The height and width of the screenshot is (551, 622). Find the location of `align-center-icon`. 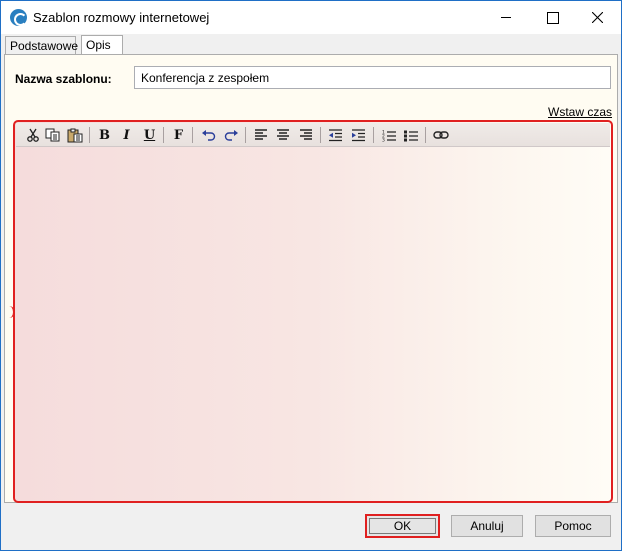

align-center-icon is located at coordinates (282, 135).